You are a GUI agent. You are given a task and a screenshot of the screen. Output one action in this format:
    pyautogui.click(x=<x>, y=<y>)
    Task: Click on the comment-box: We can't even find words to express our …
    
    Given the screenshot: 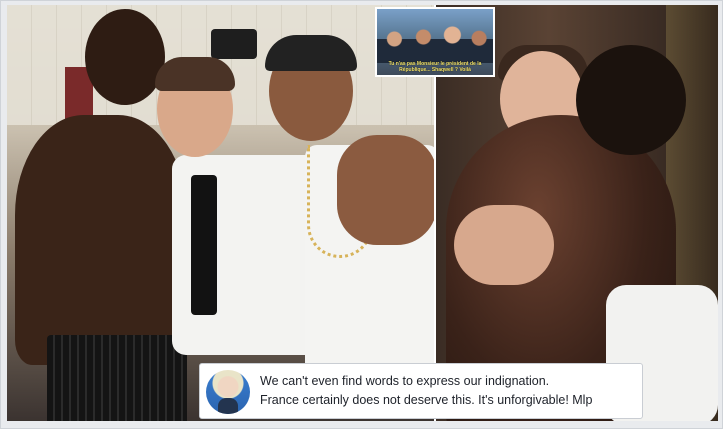 What is the action you would take?
    pyautogui.click(x=421, y=391)
    